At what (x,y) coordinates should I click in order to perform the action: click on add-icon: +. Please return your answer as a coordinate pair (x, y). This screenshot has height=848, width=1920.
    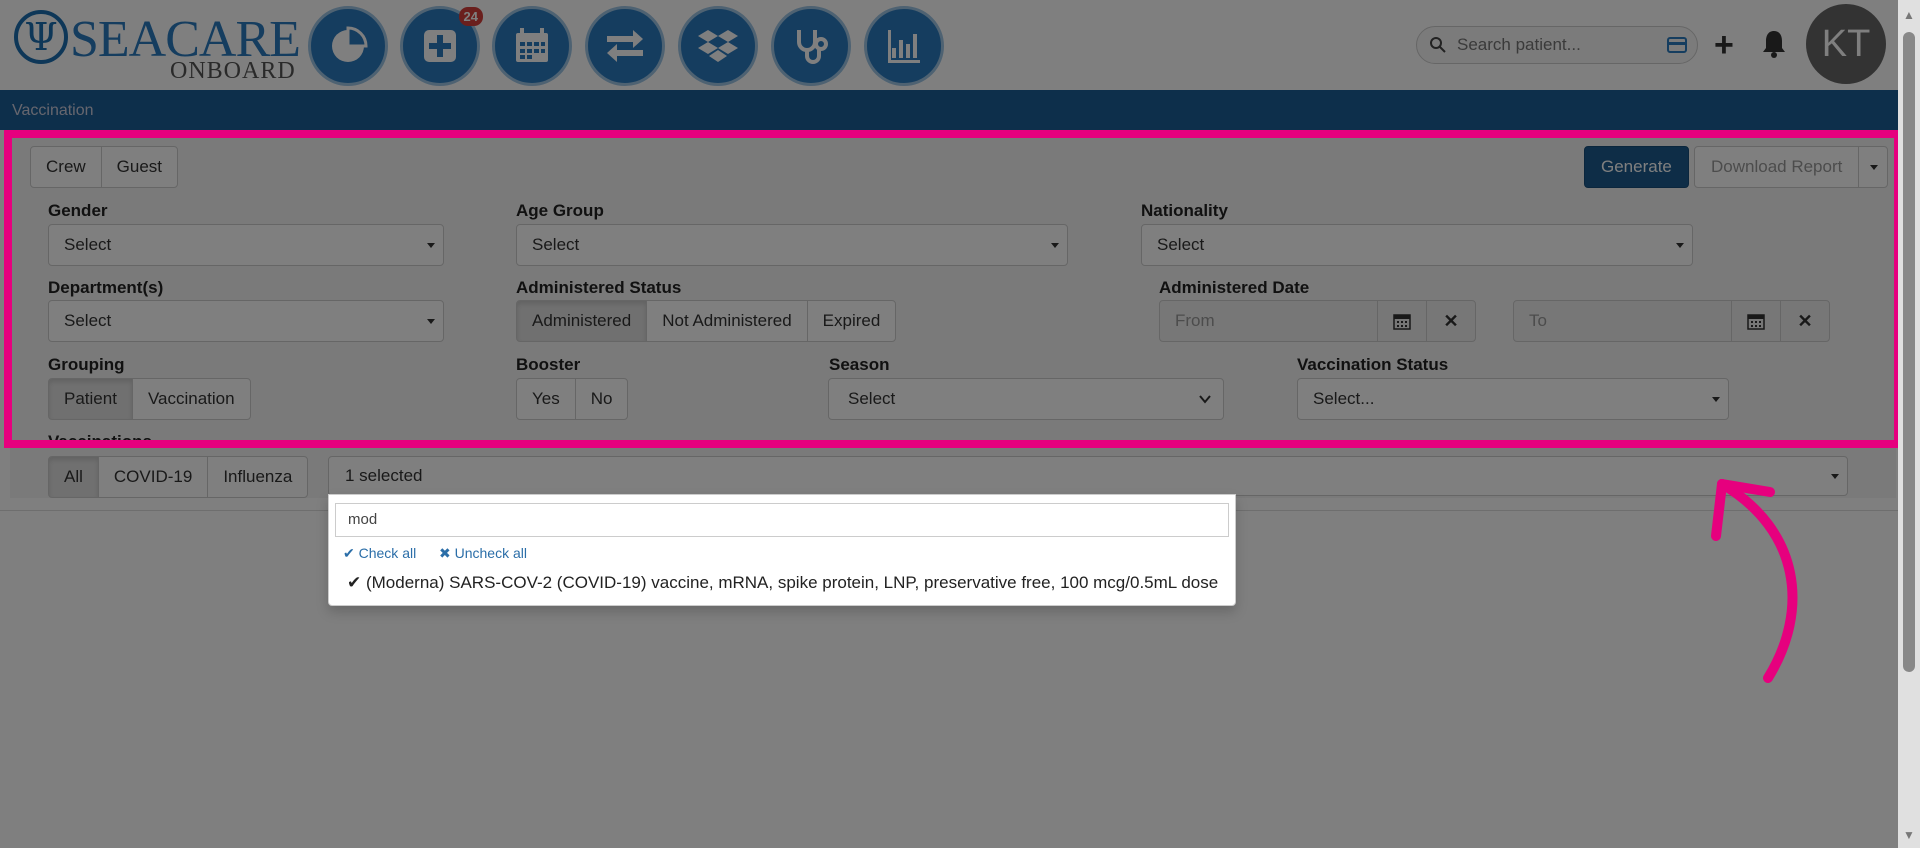
    Looking at the image, I should click on (1724, 45).